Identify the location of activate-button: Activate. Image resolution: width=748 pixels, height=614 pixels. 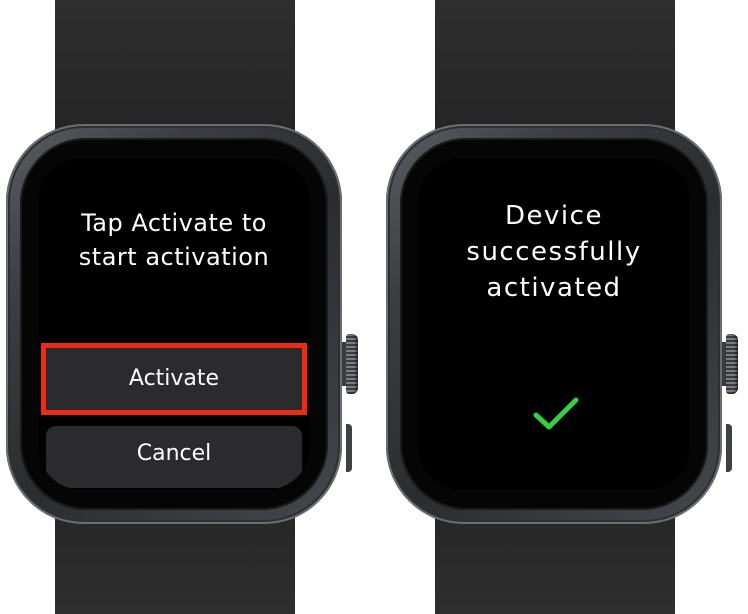
(174, 379).